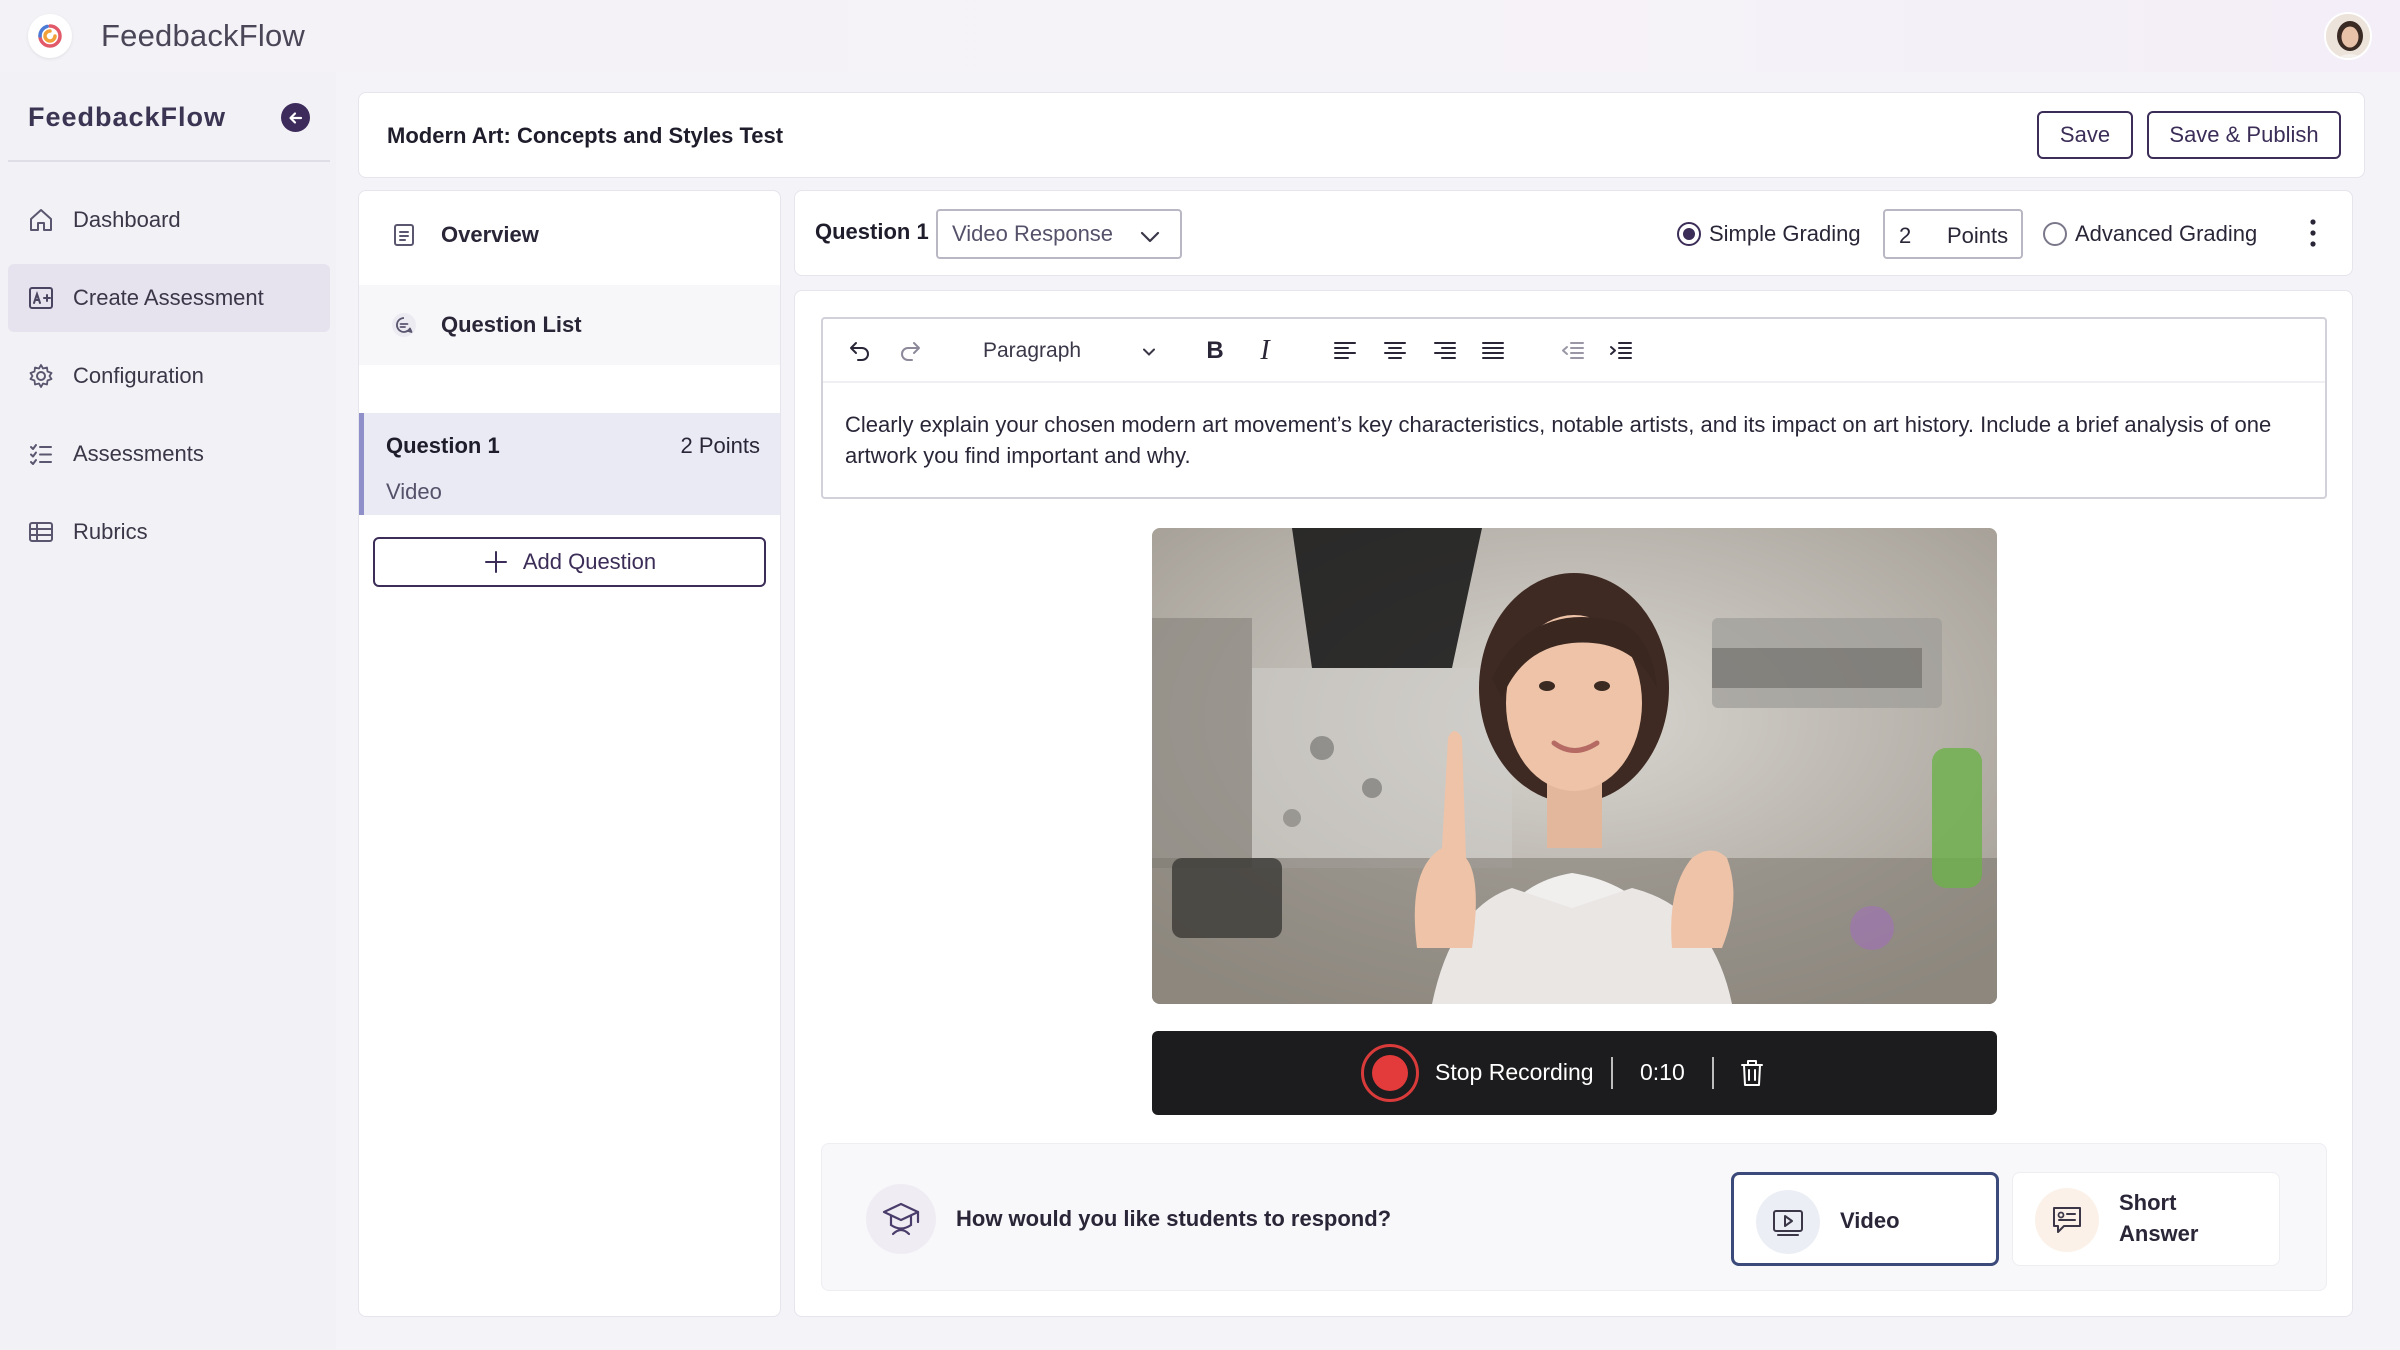 This screenshot has width=2400, height=1350. I want to click on collapse-sidebar-button, so click(295, 117).